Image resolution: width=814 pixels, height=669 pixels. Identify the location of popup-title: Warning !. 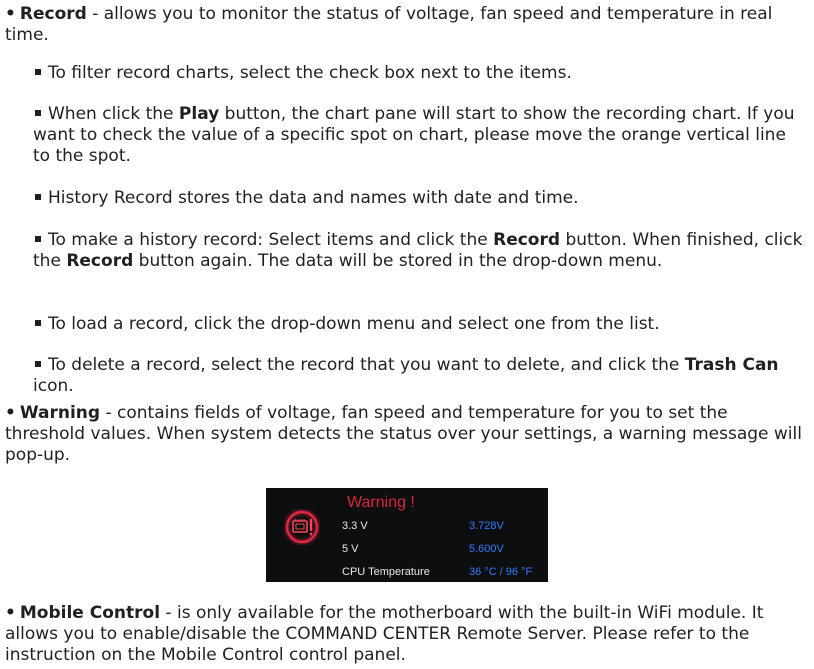
(381, 502).